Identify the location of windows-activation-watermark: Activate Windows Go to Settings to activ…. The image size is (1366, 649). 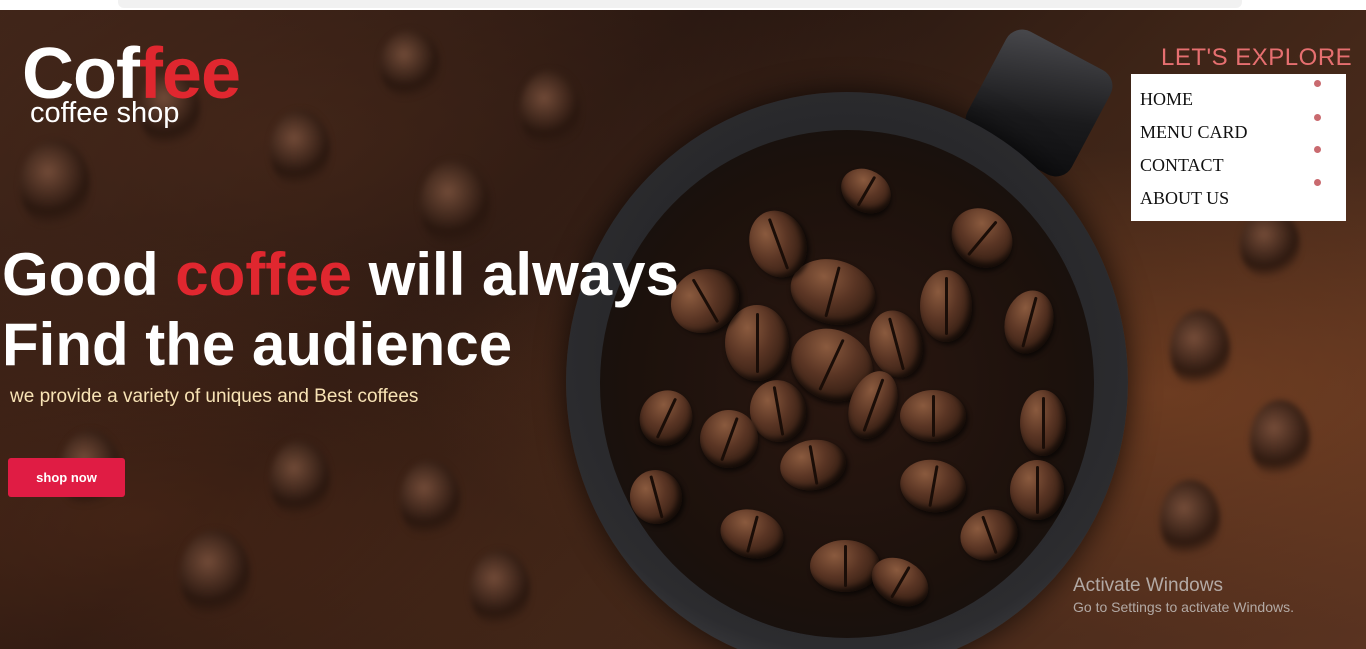
(1183, 595).